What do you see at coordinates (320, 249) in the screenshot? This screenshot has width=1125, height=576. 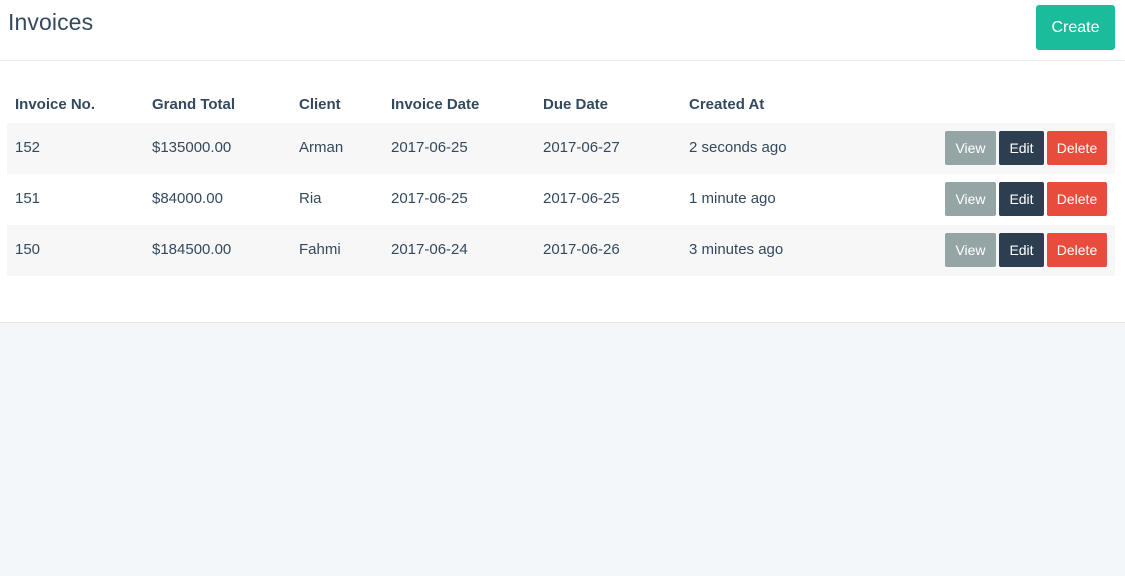 I see `cell-client: Fahmi` at bounding box center [320, 249].